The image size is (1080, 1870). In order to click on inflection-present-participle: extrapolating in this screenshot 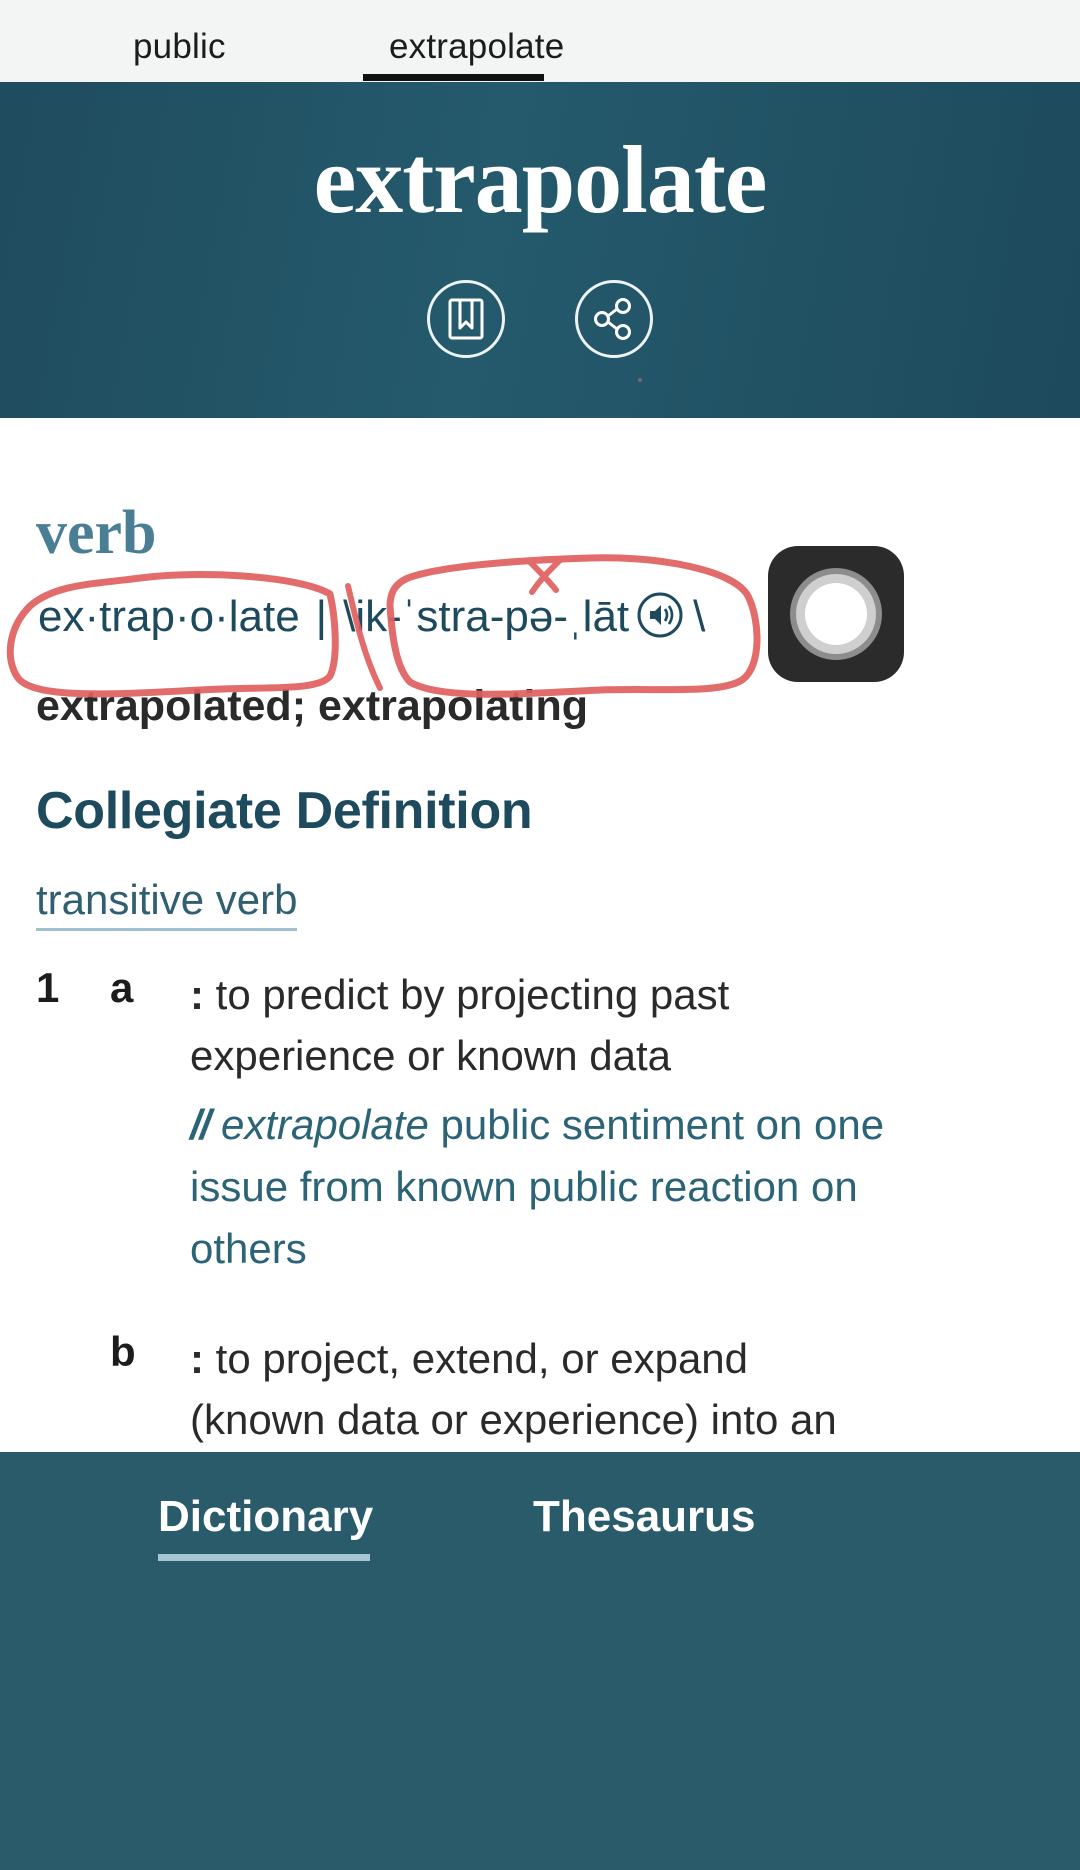, I will do `click(452, 706)`.